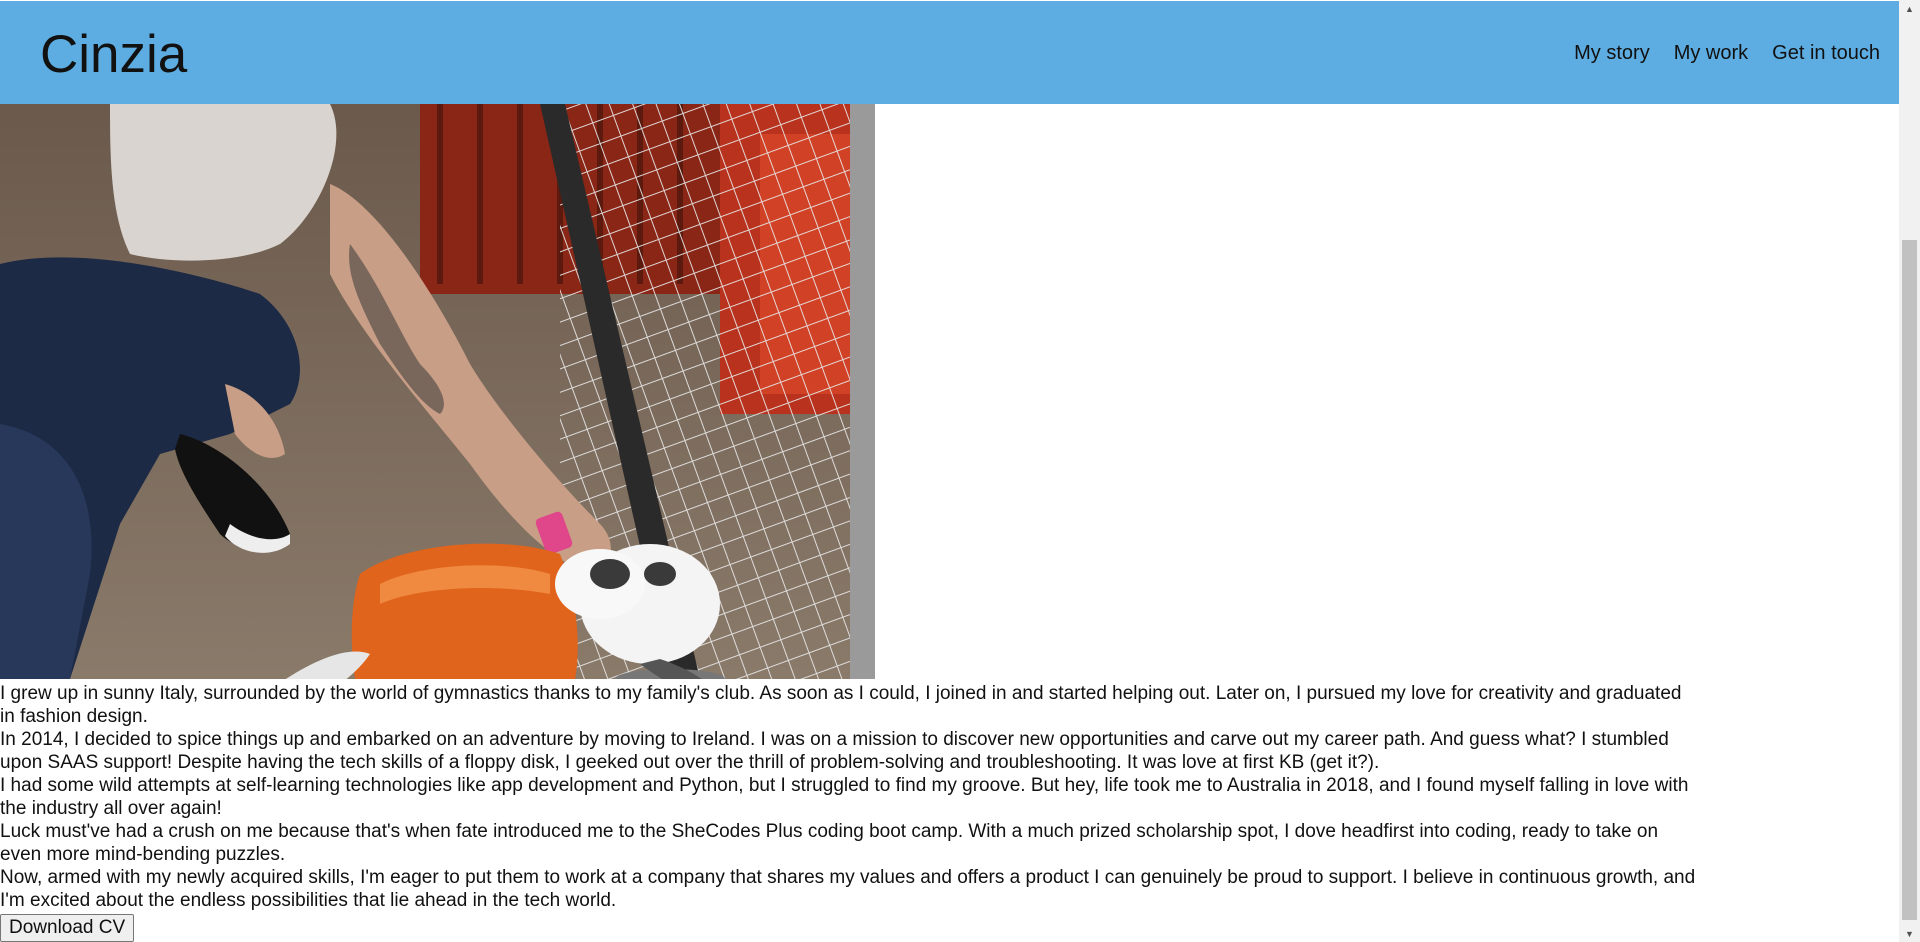 The width and height of the screenshot is (1920, 942). Describe the element at coordinates (1826, 53) in the screenshot. I see `nav-link-get-in-touch: Get in touch` at that location.